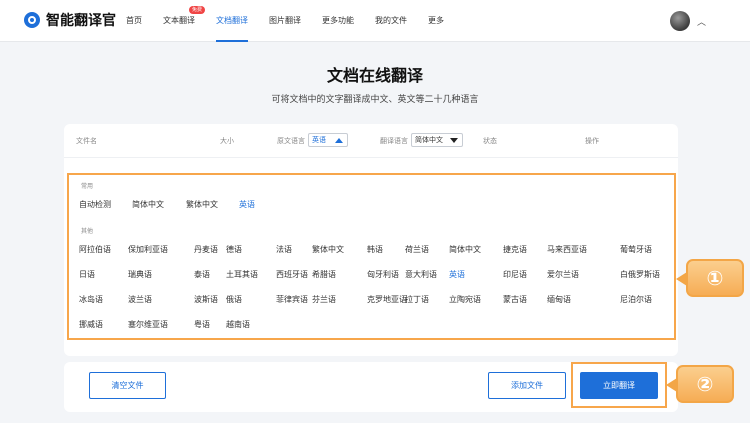 The image size is (750, 423). What do you see at coordinates (387, 299) in the screenshot?
I see `lang-option: 克罗地亚语` at bounding box center [387, 299].